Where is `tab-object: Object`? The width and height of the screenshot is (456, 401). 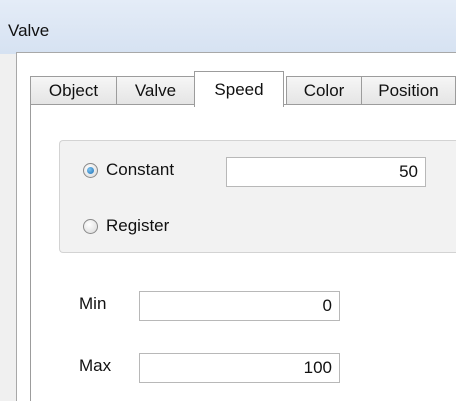
tab-object: Object is located at coordinates (73, 90).